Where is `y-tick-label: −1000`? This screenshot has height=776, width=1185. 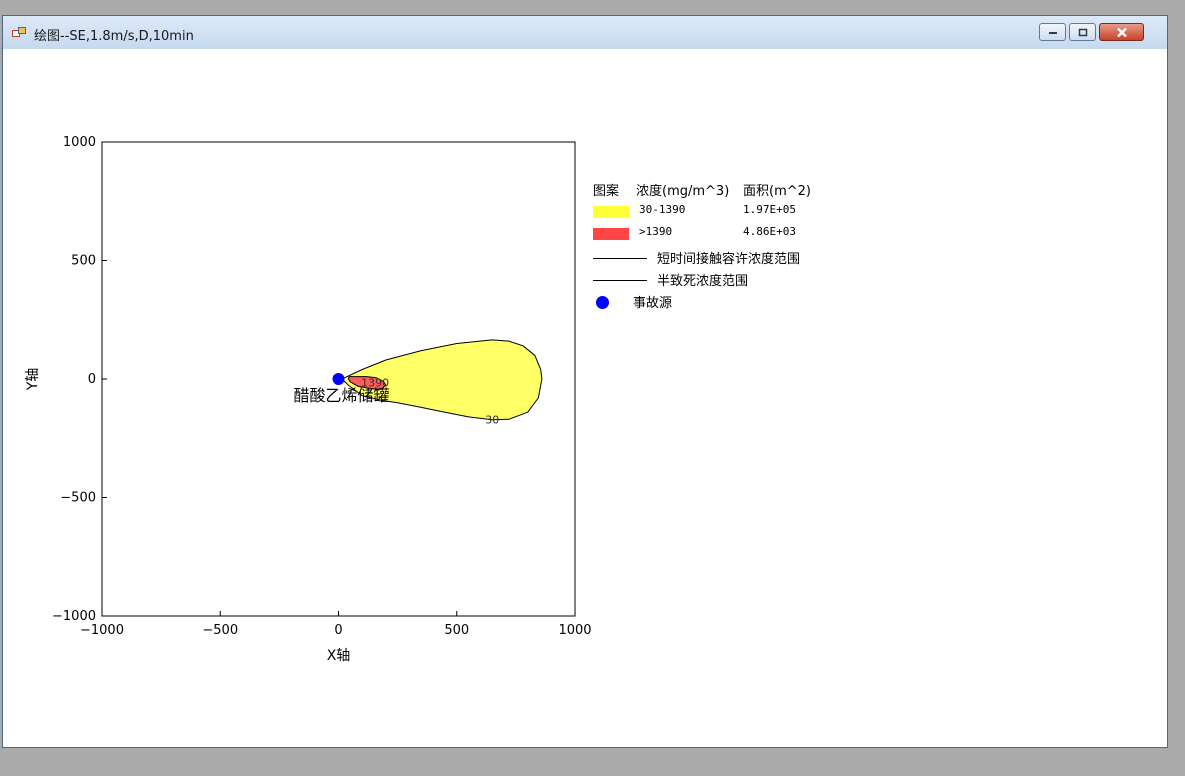
y-tick-label: −1000 is located at coordinates (74, 616).